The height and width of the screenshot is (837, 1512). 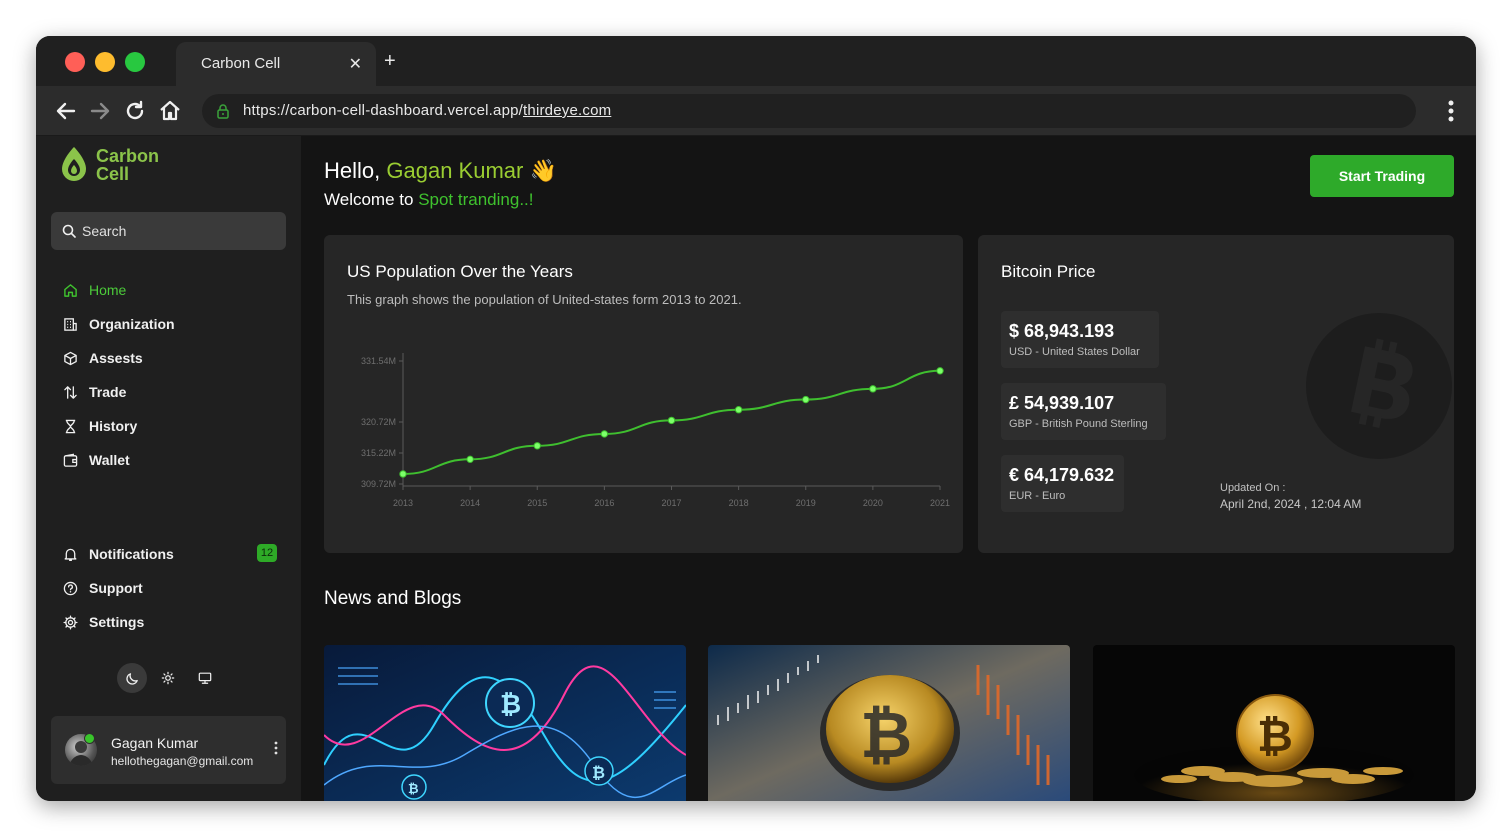 I want to click on hourglass-icon, so click(x=70, y=426).